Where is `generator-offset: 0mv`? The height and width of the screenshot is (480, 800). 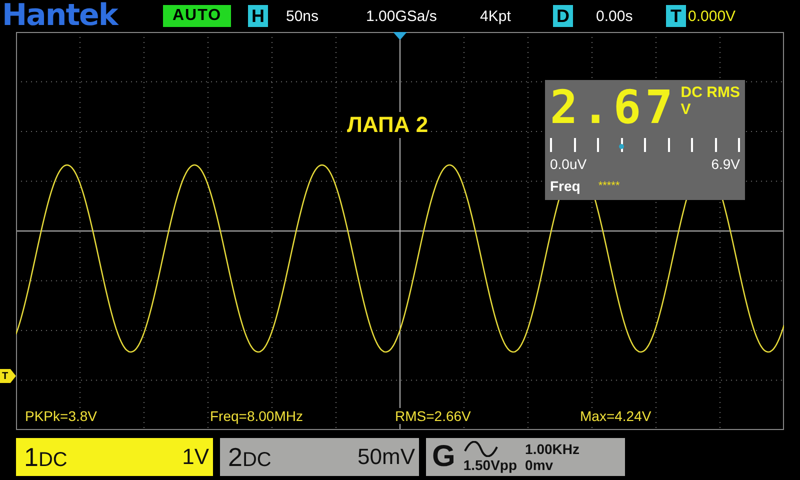 generator-offset: 0mv is located at coordinates (539, 465).